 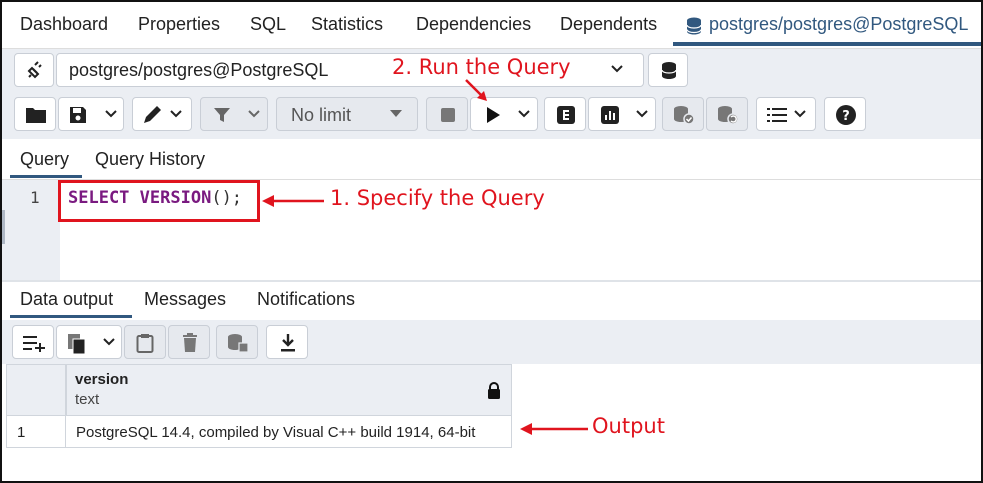 I want to click on row-limit-select: No limit, so click(x=347, y=114).